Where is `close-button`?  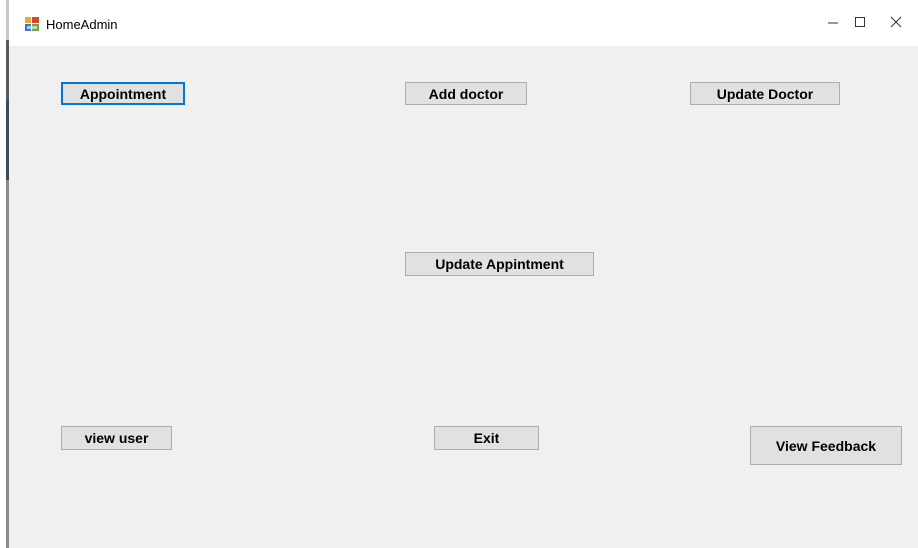
close-button is located at coordinates (896, 24).